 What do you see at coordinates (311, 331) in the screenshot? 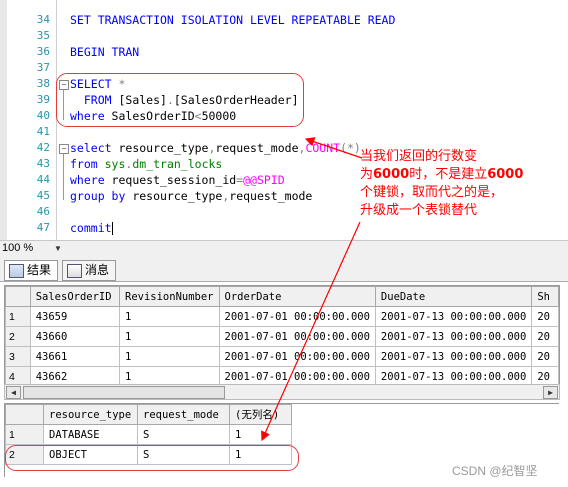
I see `arrow-to-result` at bounding box center [311, 331].